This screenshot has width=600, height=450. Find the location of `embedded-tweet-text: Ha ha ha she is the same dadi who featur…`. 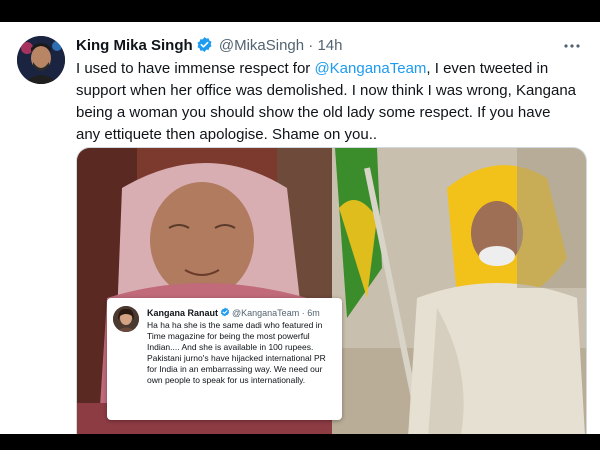

embedded-tweet-text: Ha ha ha she is the same dadi who featur… is located at coordinates (236, 352).